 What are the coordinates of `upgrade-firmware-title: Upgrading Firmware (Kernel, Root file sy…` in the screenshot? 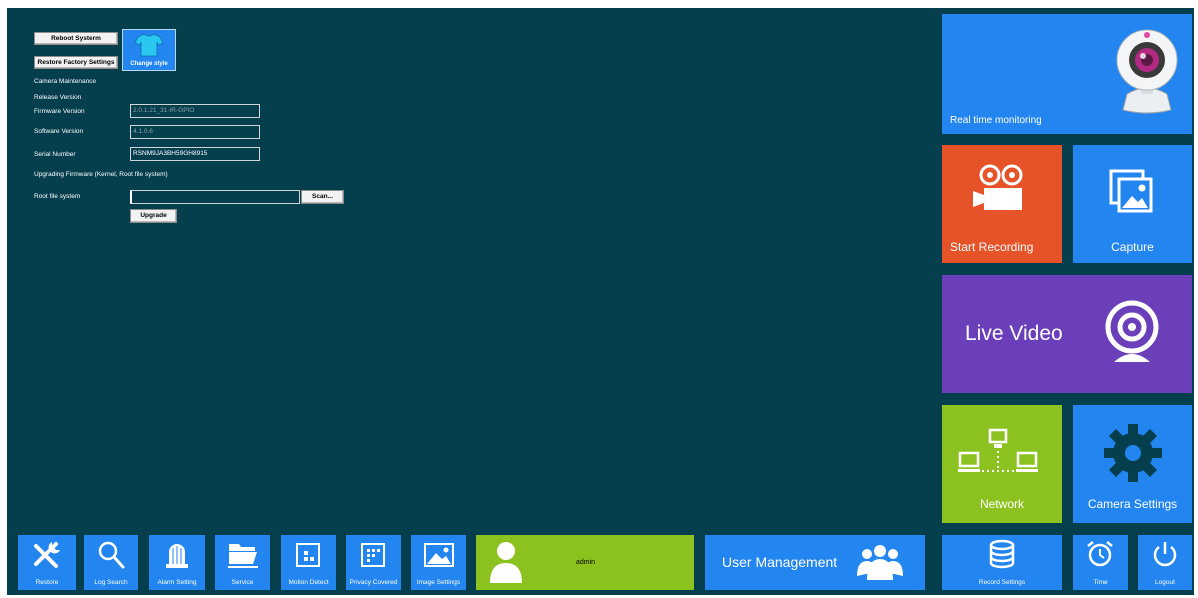 It's located at (101, 174).